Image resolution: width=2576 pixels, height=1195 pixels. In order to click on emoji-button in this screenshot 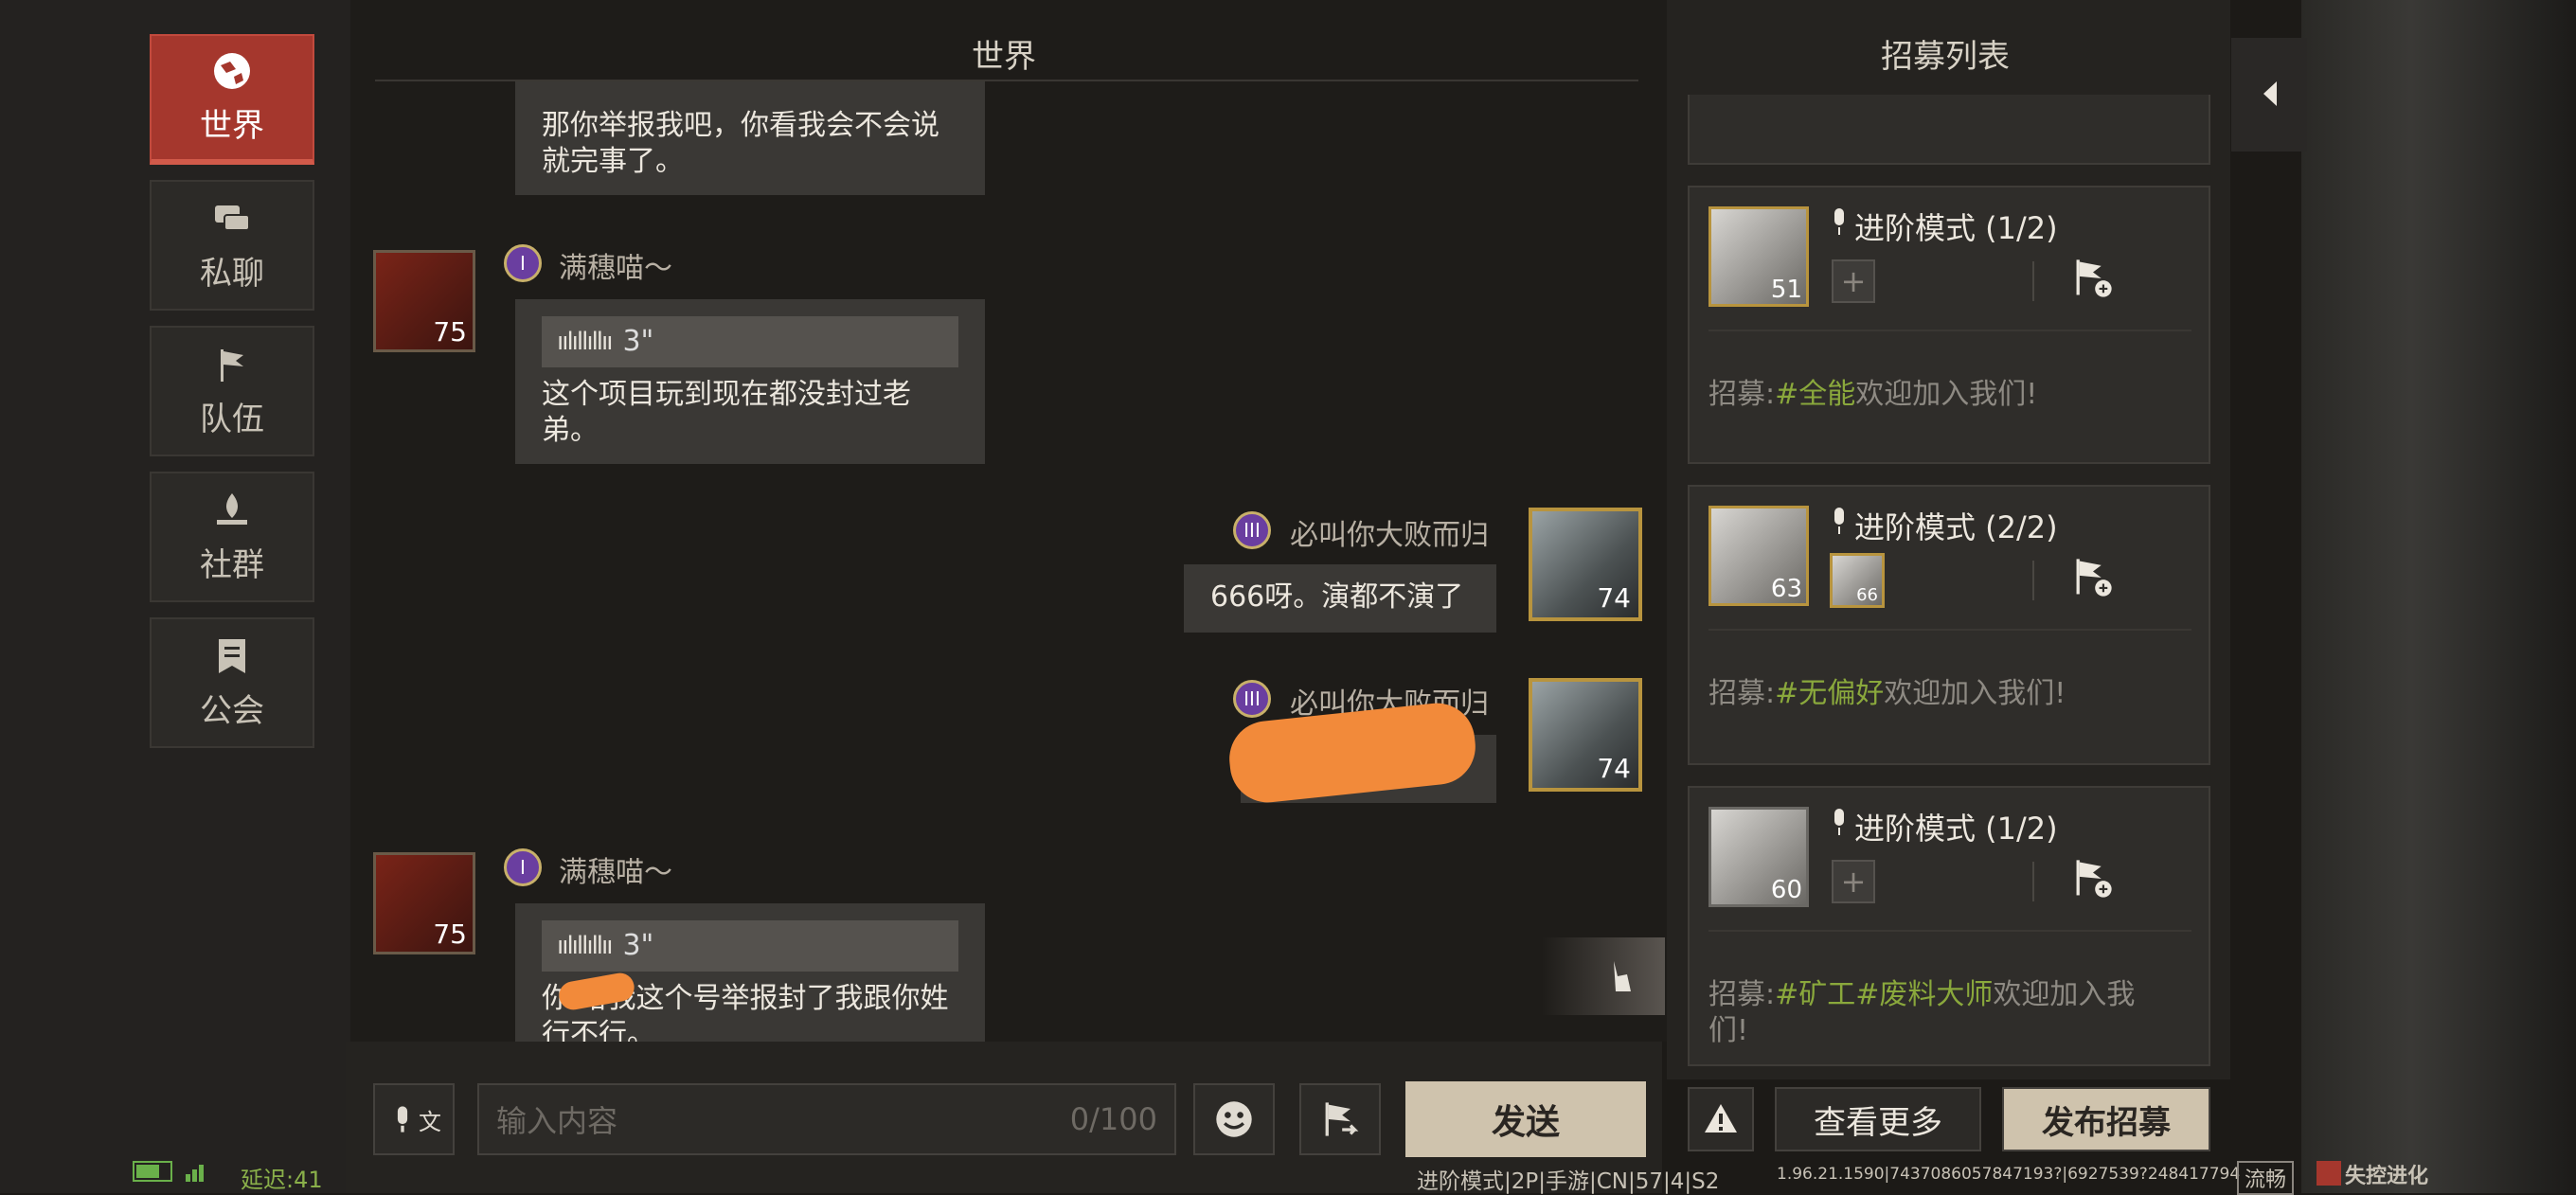, I will do `click(1234, 1119)`.